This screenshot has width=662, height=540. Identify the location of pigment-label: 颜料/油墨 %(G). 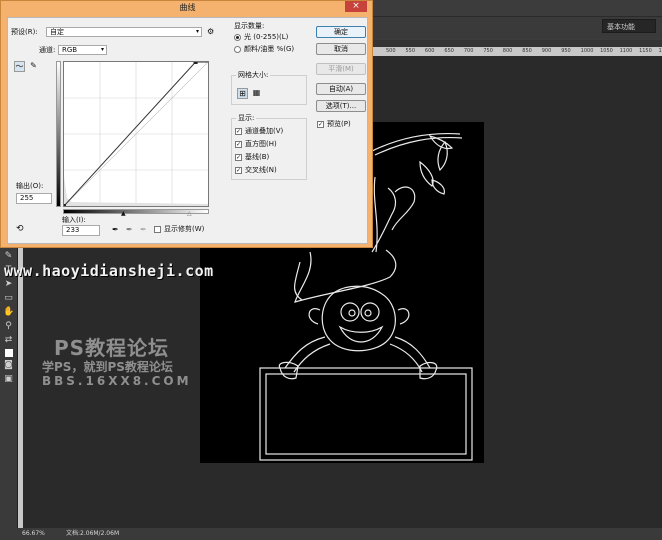
(269, 49).